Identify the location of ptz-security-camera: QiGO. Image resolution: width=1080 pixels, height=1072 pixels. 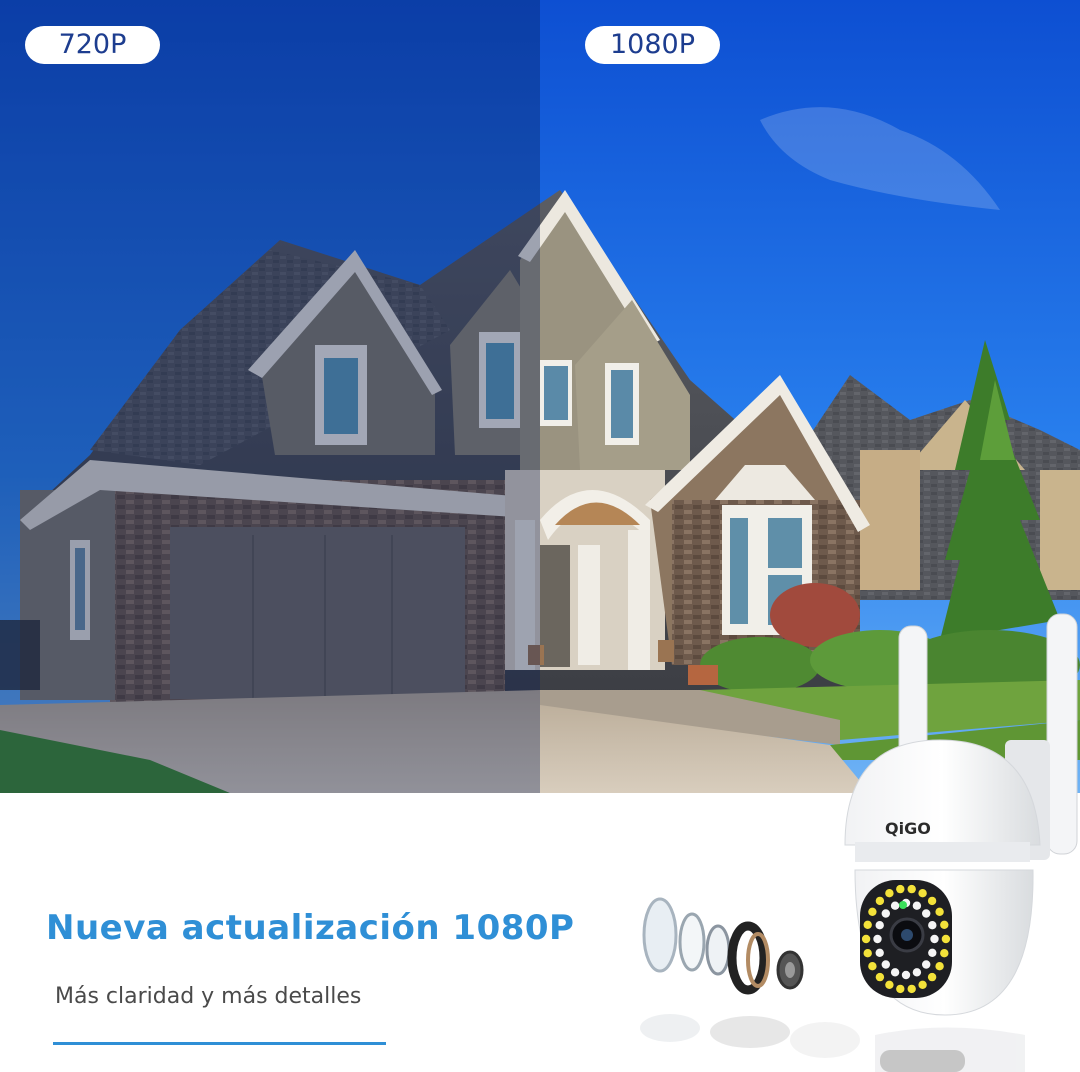
(957, 841).